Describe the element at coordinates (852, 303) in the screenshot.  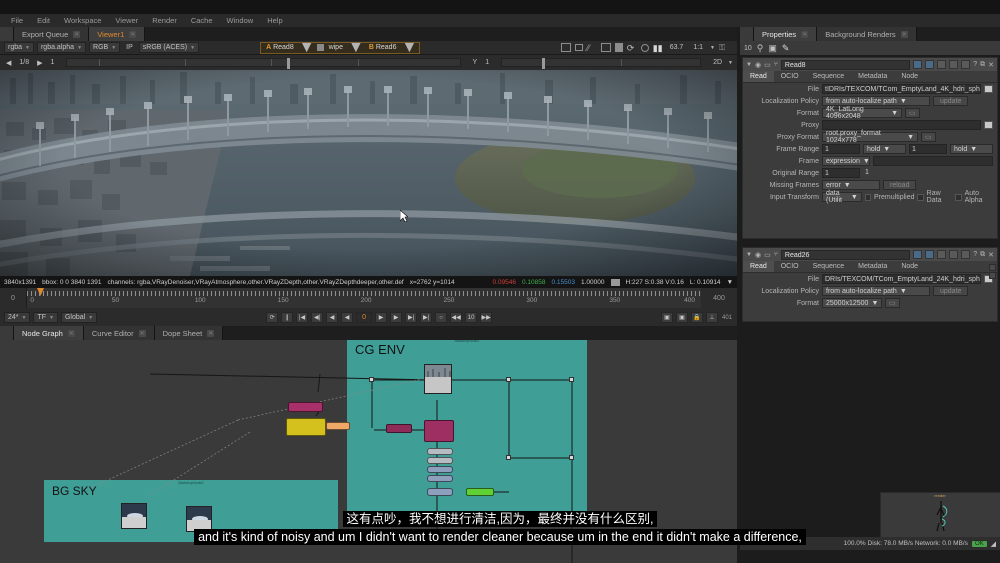
I see `format-dropdown: 25000x12500 ▼` at that location.